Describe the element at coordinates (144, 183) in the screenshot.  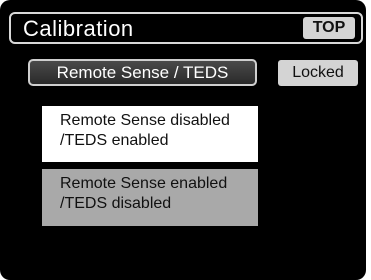
I see `option-label-line-1: Remote Sense enabled` at that location.